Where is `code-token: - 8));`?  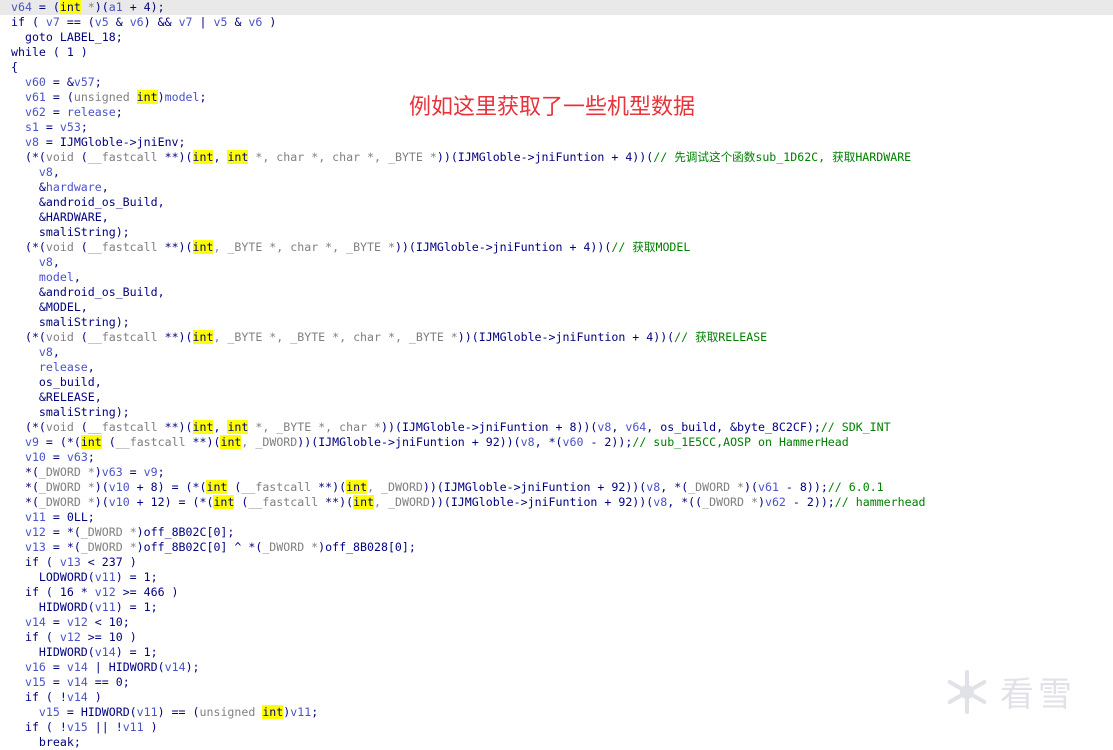 code-token: - 8)); is located at coordinates (803, 487).